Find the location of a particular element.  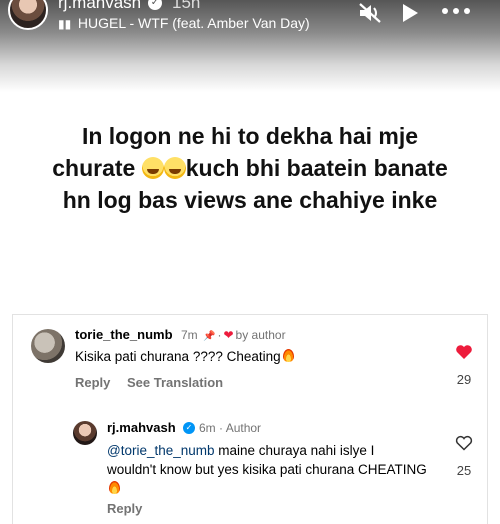

heart-filled-icon is located at coordinates (464, 352).